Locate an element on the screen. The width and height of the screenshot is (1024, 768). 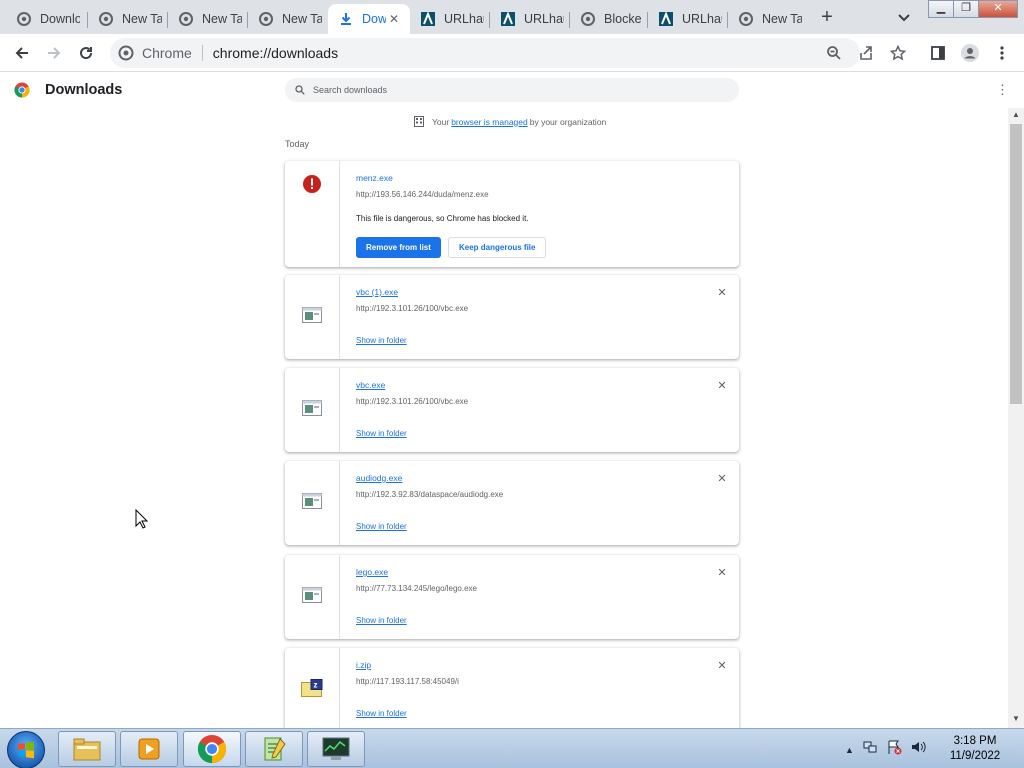
volume-icon is located at coordinates (918, 749).